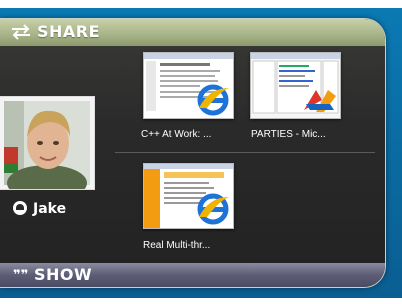  What do you see at coordinates (63, 274) in the screenshot?
I see `show-title: SHOW` at bounding box center [63, 274].